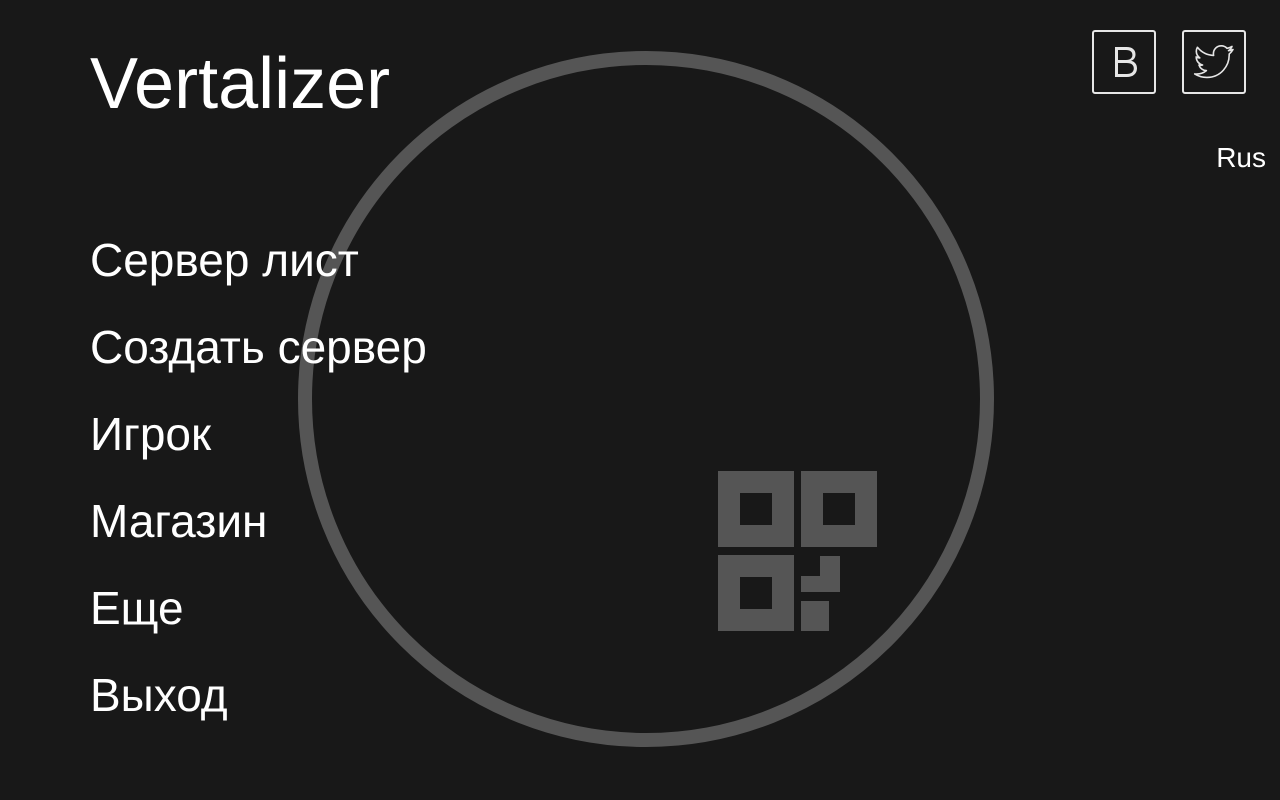 This screenshot has height=800, width=1280. What do you see at coordinates (240, 84) in the screenshot?
I see `app-title: Vertalizer` at bounding box center [240, 84].